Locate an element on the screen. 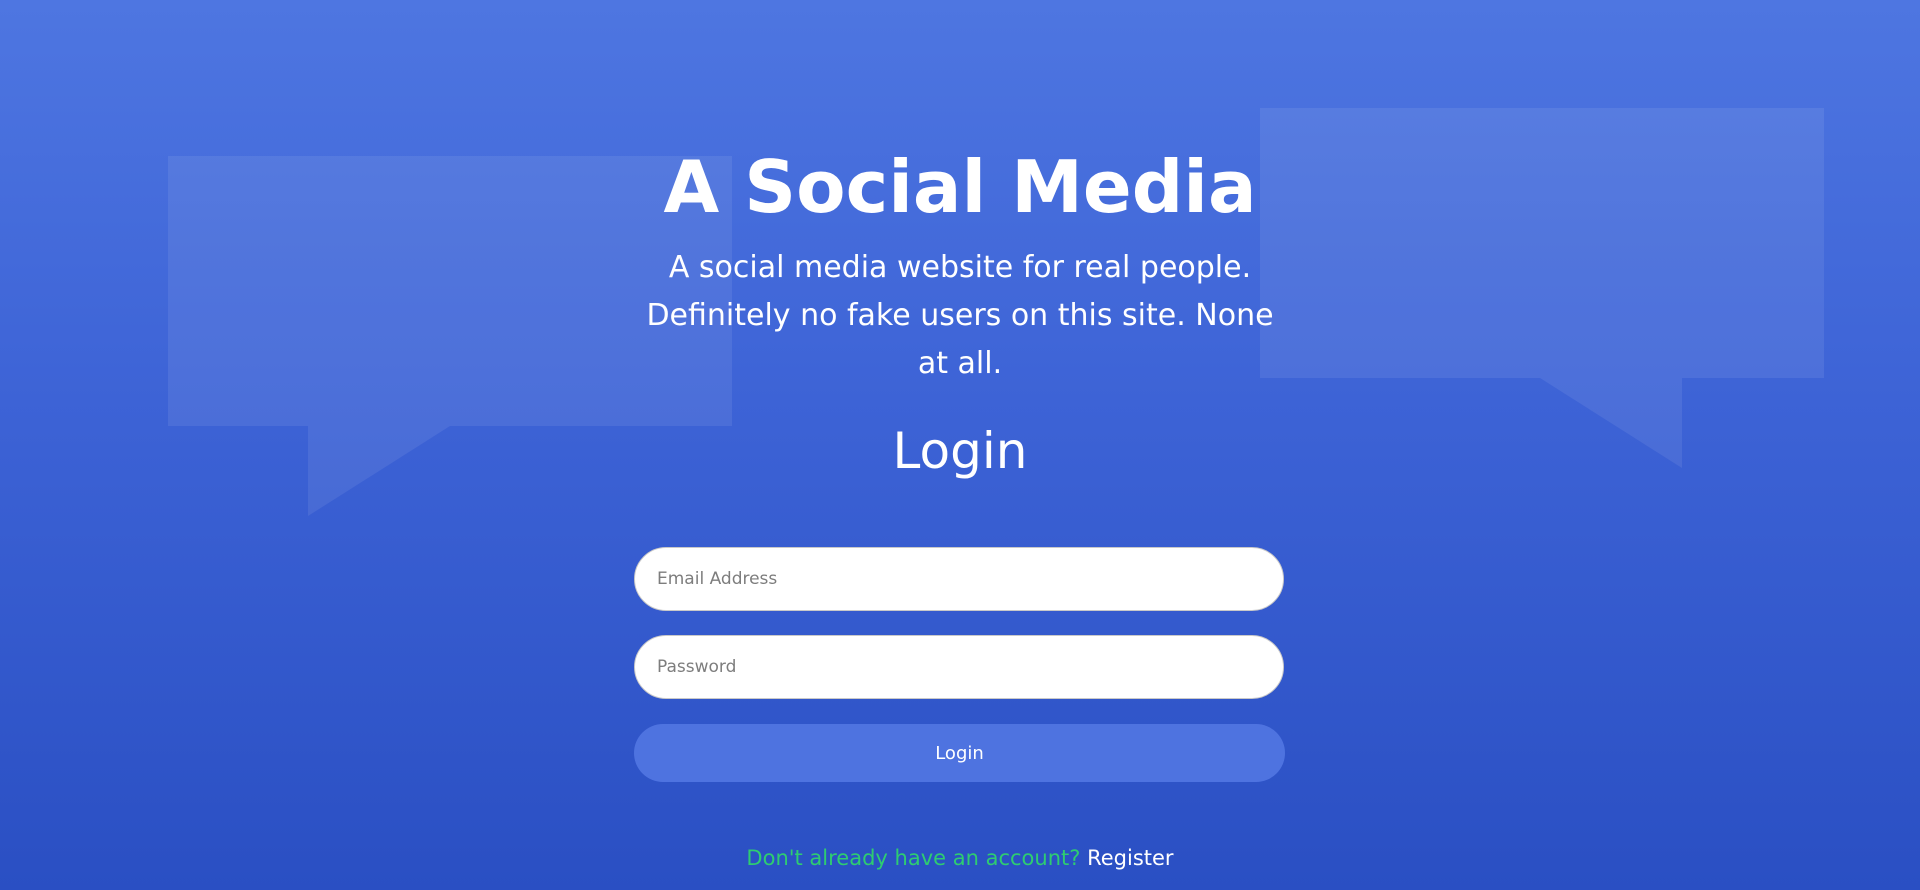  site-title: A Social Media is located at coordinates (960, 187).